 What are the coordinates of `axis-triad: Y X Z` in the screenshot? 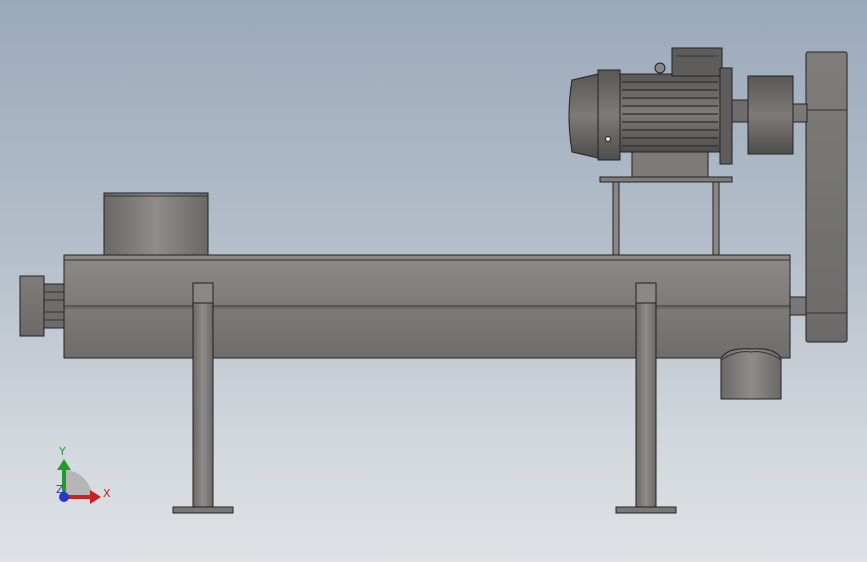 It's located at (83, 474).